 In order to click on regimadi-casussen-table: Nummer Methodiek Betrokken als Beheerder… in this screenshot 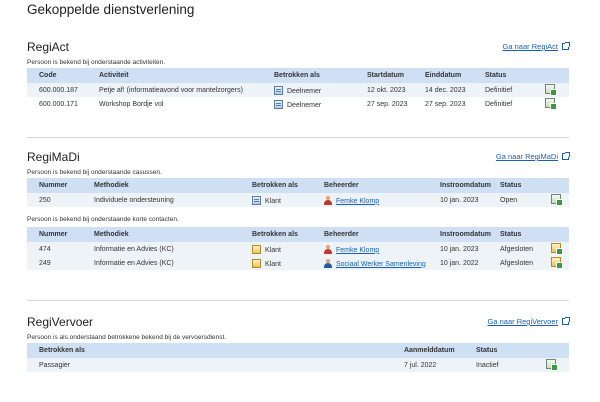, I will do `click(298, 192)`.